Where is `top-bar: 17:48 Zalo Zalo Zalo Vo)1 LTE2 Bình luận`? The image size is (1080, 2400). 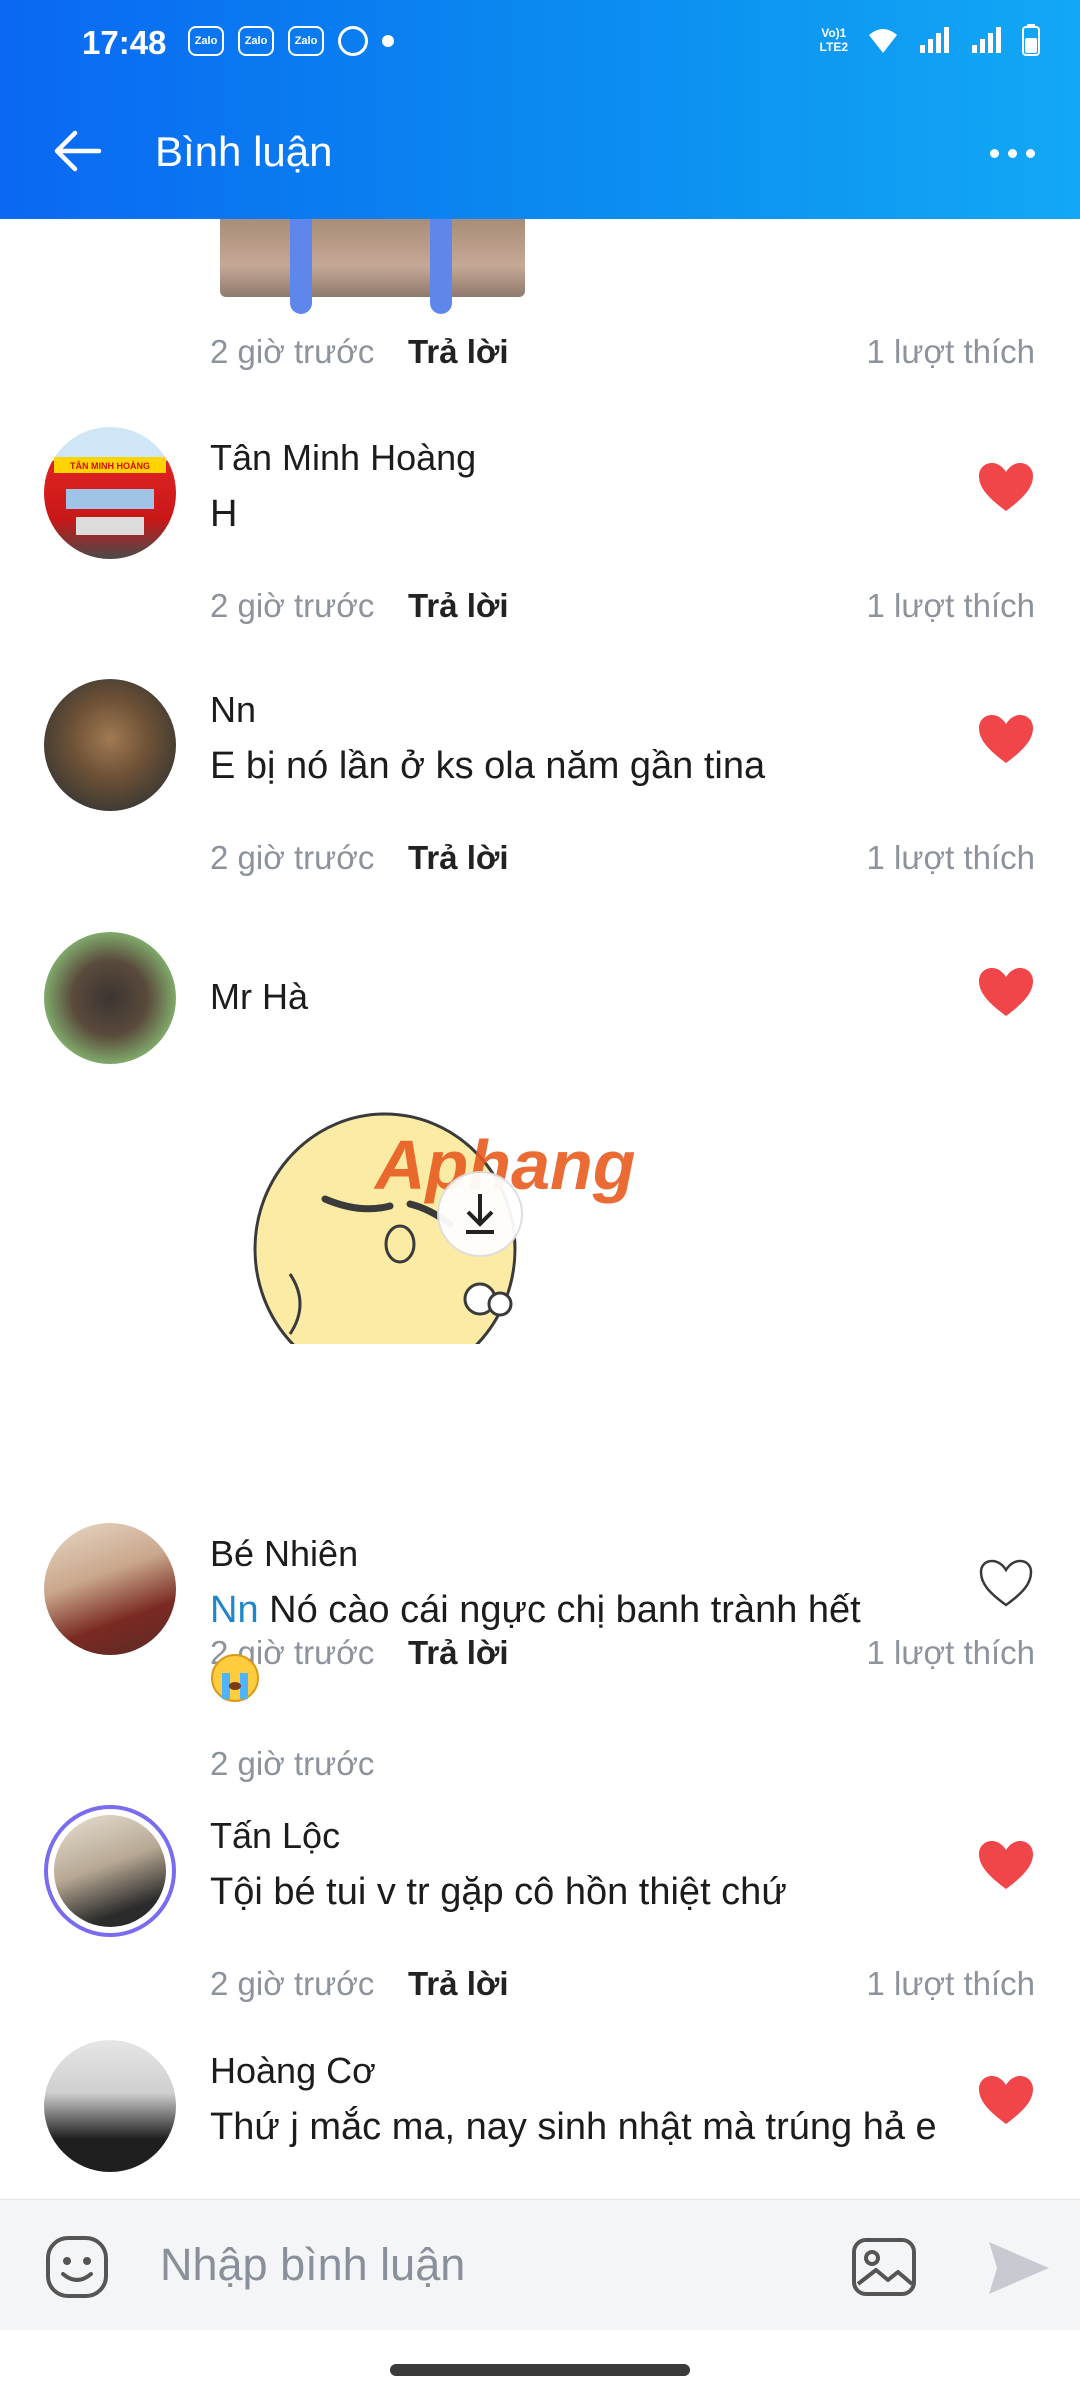 top-bar: 17:48 Zalo Zalo Zalo Vo)1 LTE2 Bình luận is located at coordinates (540, 109).